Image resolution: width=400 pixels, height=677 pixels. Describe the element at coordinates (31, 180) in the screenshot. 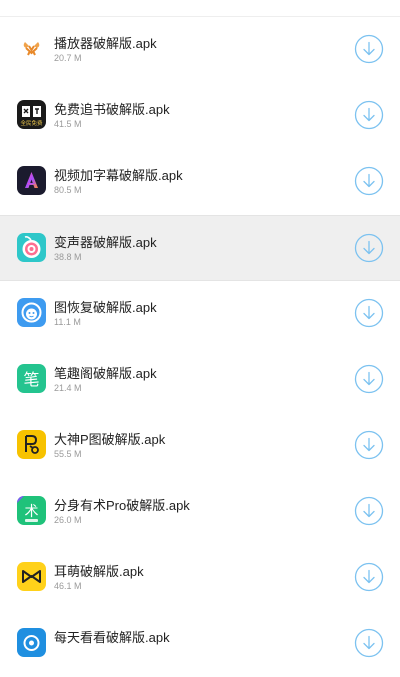

I see `video-subtitle-app-icon` at that location.